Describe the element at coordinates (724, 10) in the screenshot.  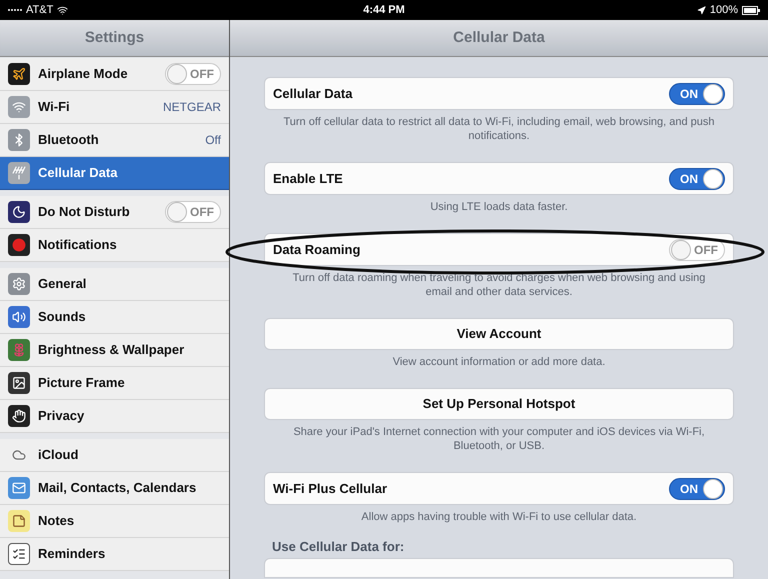
I see `battery-percent: 100%` at that location.